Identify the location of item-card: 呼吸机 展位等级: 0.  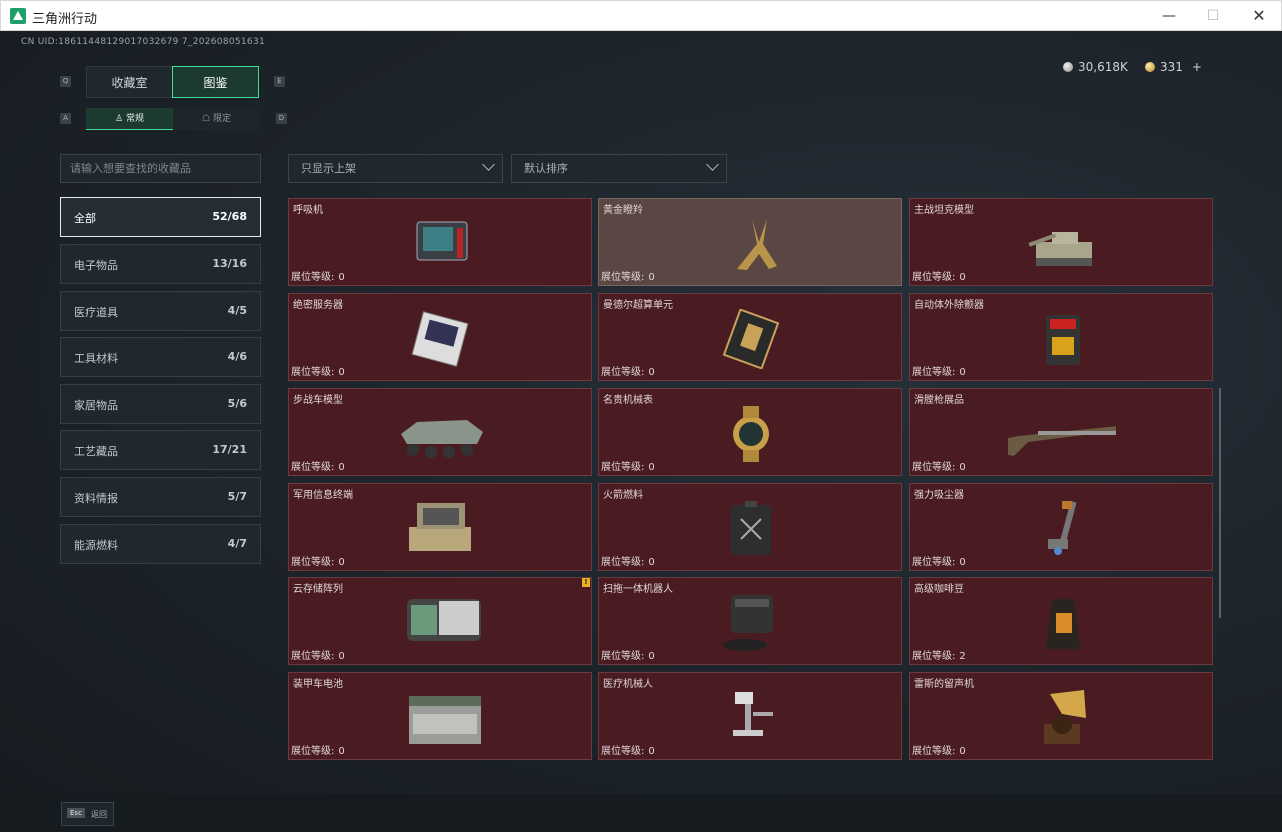
(440, 242).